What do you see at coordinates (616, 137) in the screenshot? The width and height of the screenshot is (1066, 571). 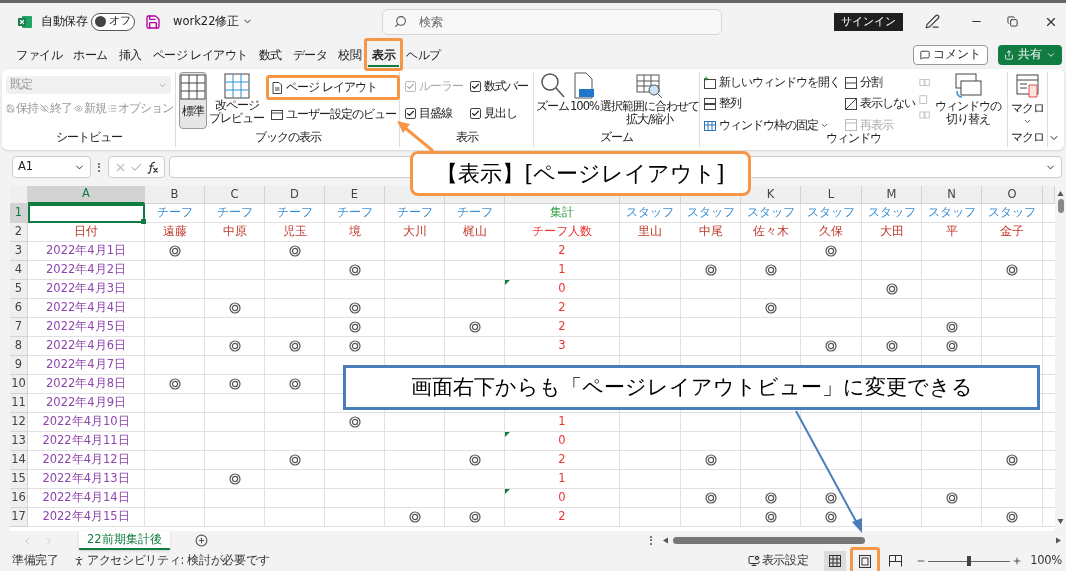 I see `group-label: ズーム` at bounding box center [616, 137].